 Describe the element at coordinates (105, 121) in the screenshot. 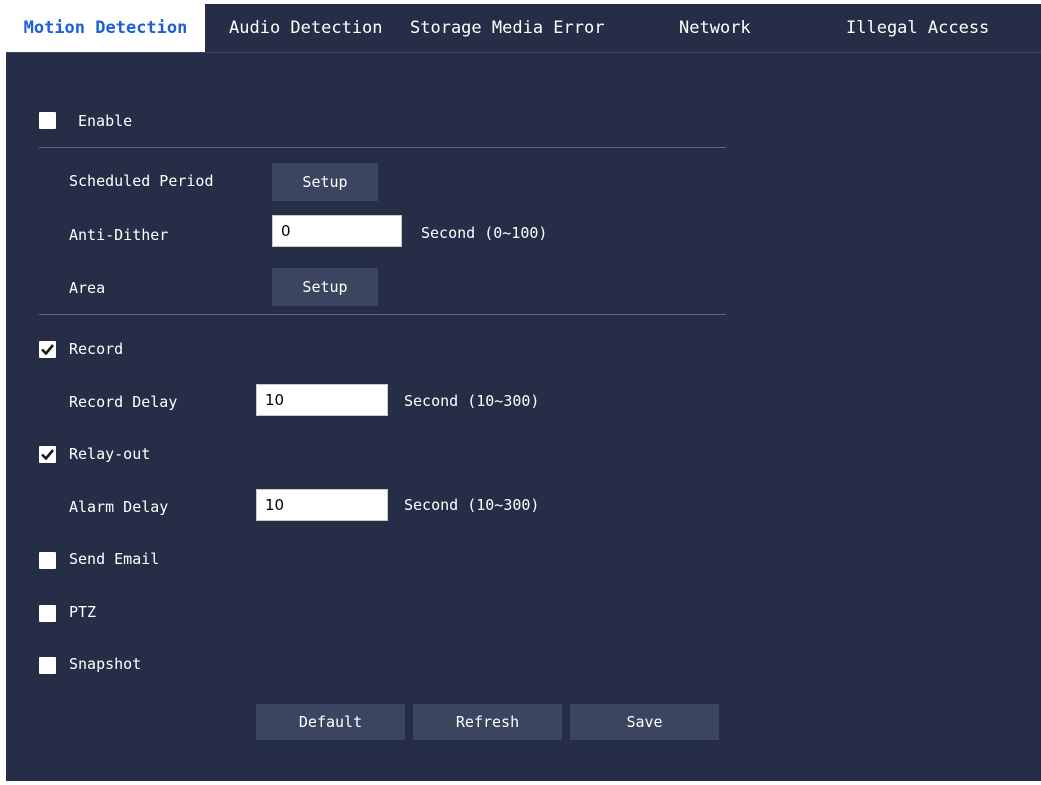

I see `enable-label: Enable` at that location.